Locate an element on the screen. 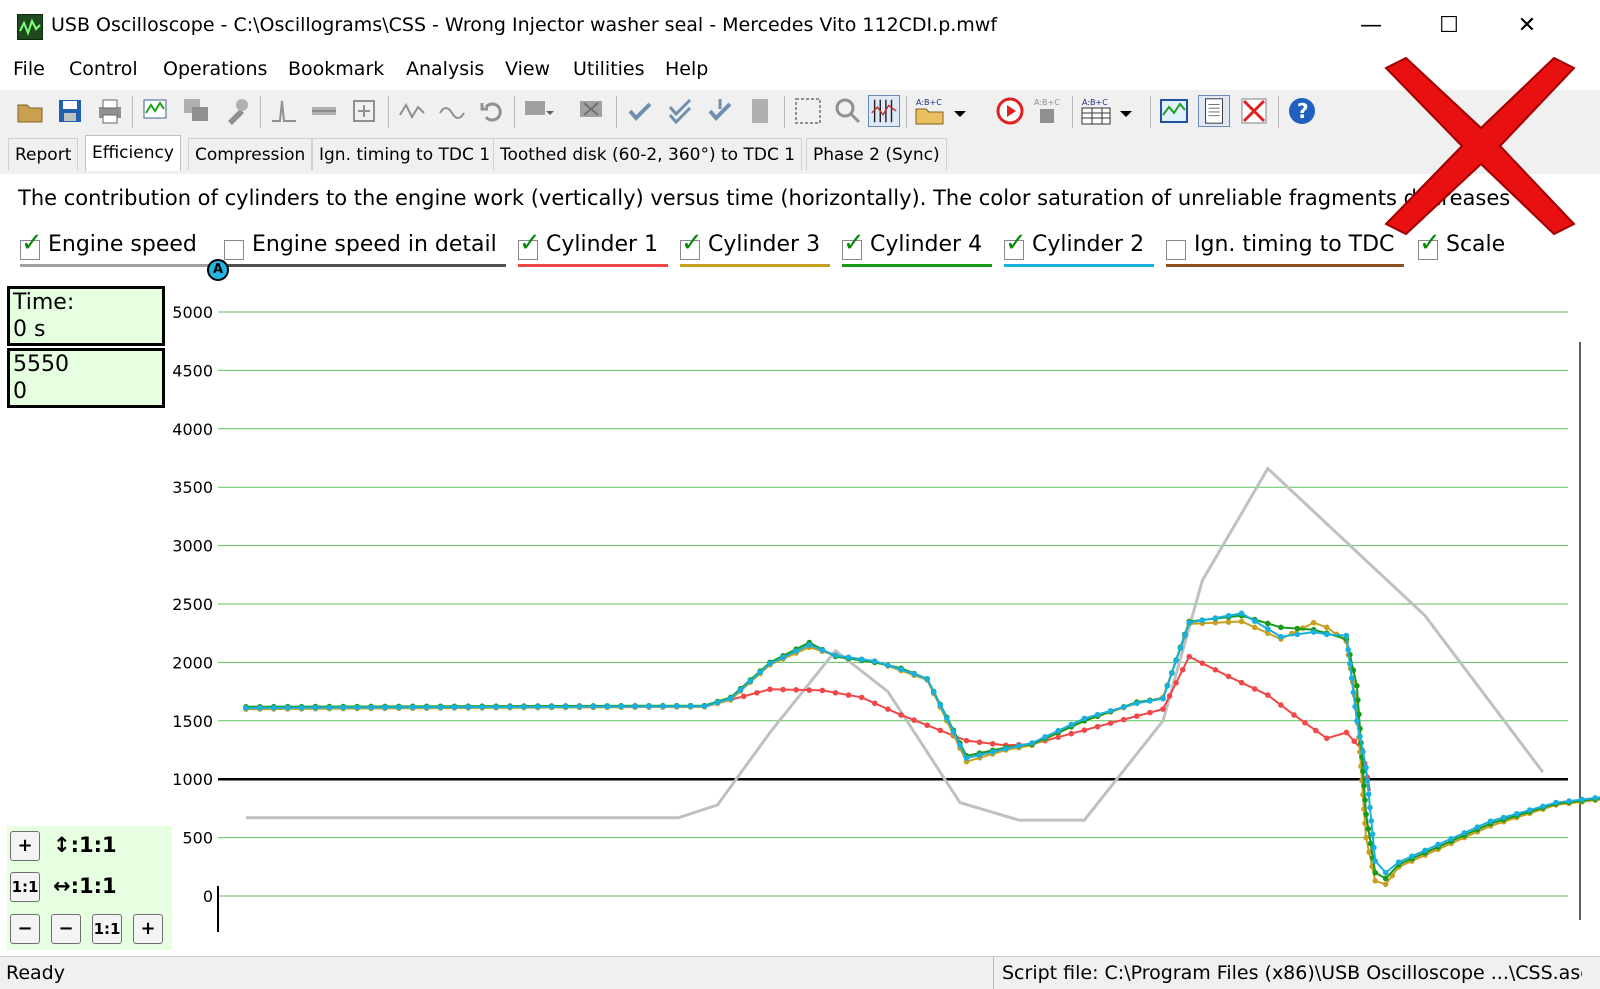  tab-compression: Compression is located at coordinates (250, 154).